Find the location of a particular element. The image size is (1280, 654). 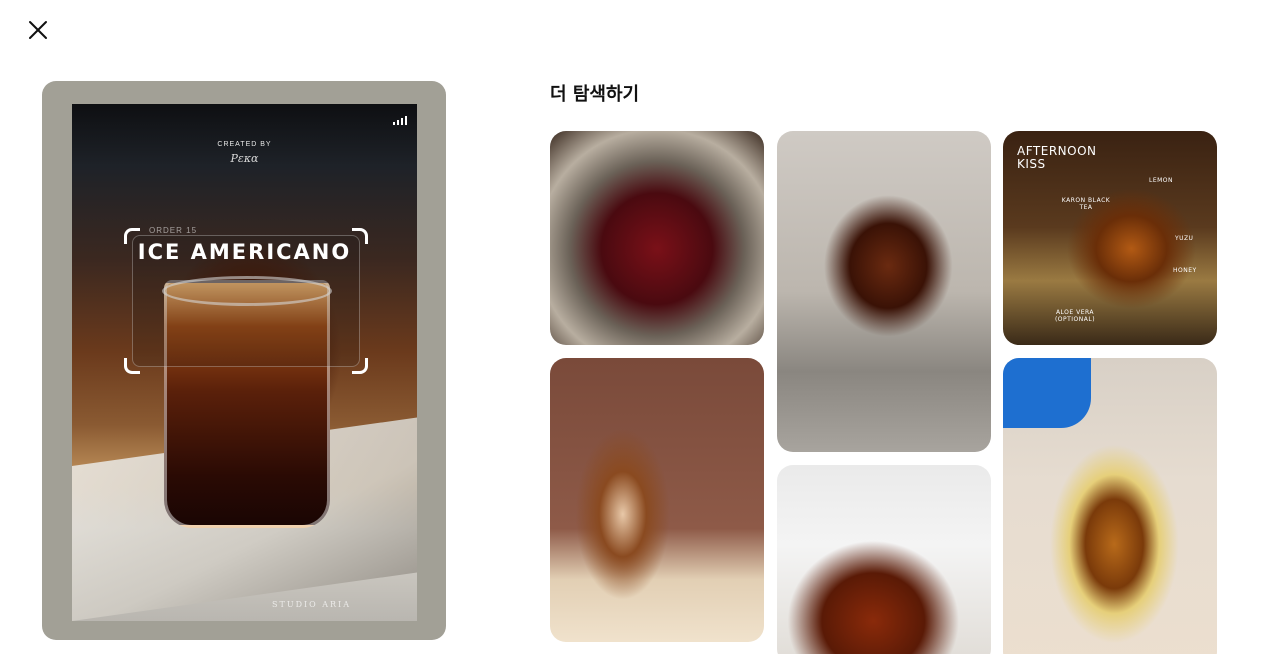

focus-corner-bottom-right is located at coordinates (360, 366).